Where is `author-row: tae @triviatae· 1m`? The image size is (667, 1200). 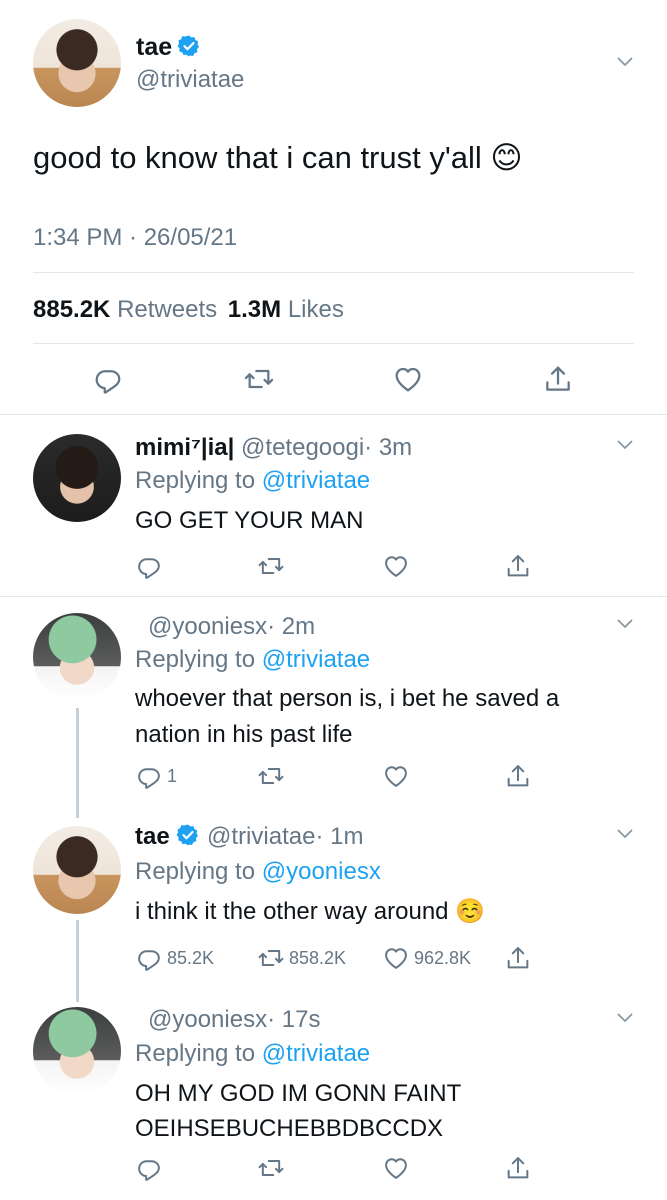
author-row: tae @triviatae· 1m is located at coordinates (249, 837).